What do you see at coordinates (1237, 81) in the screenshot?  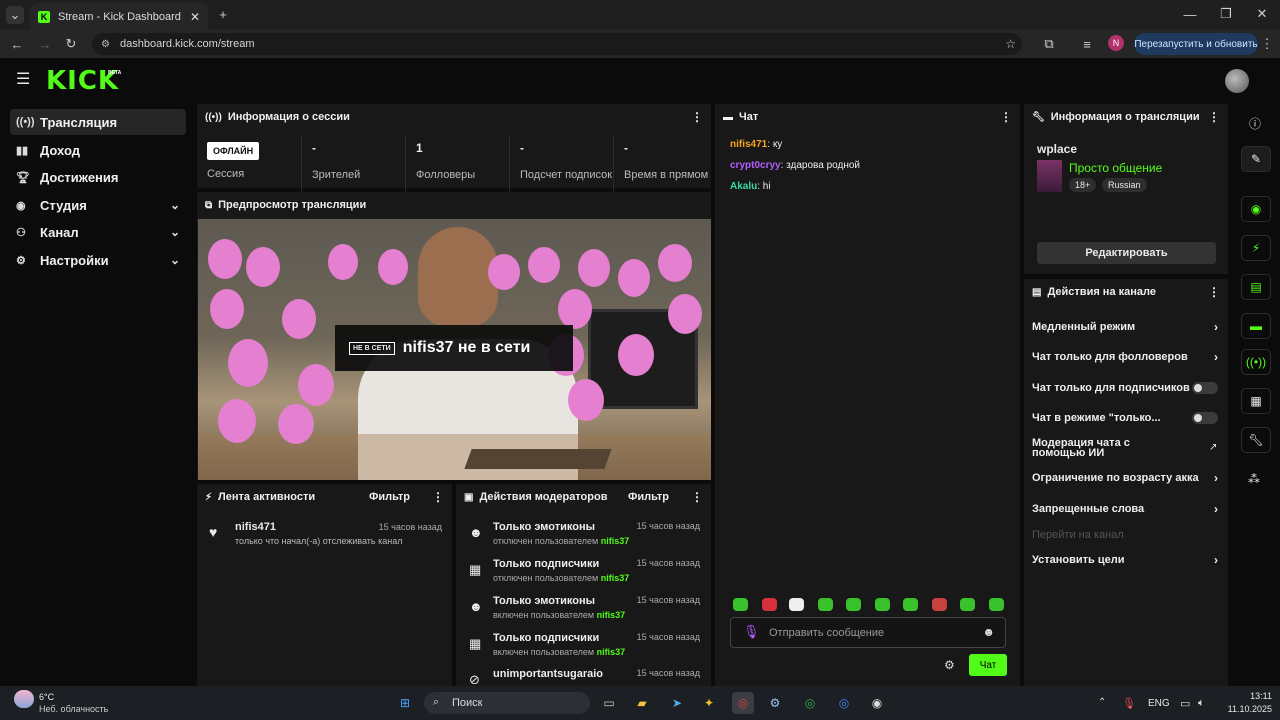 I see `user-avatar` at bounding box center [1237, 81].